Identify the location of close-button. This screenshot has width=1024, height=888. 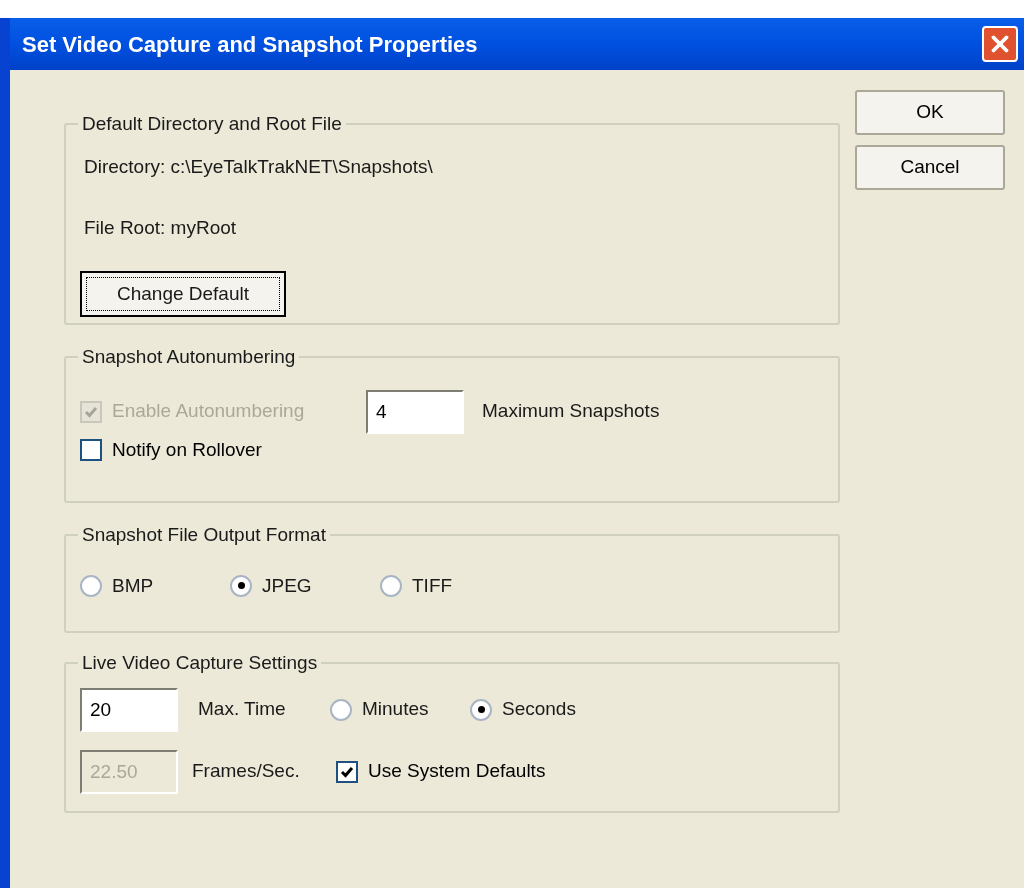
(1000, 44).